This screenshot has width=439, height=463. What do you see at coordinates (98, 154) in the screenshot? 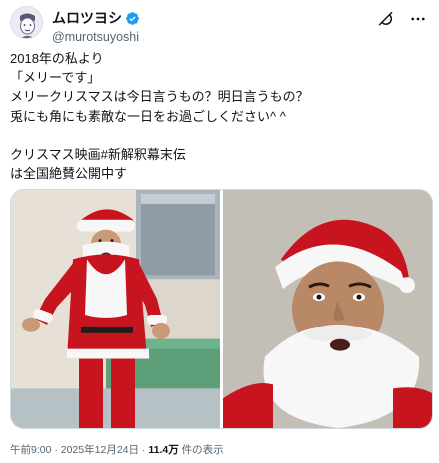
I see `tweet-line: クリスマス映画#新解釈幕末伝` at bounding box center [98, 154].